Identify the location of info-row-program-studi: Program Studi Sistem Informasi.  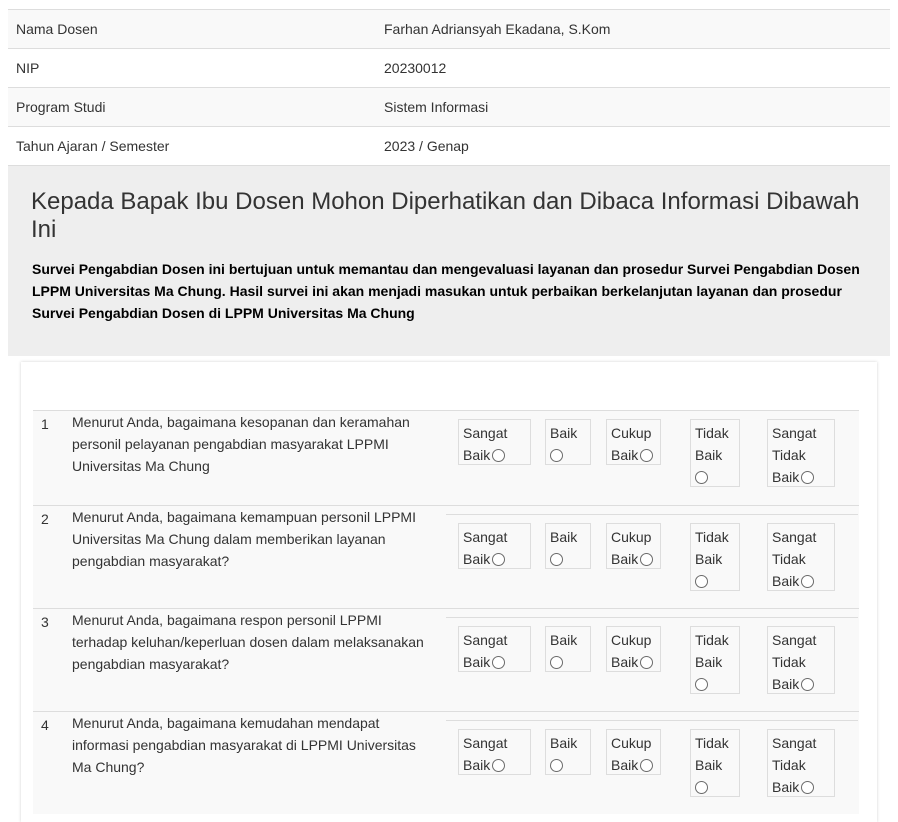
(449, 107).